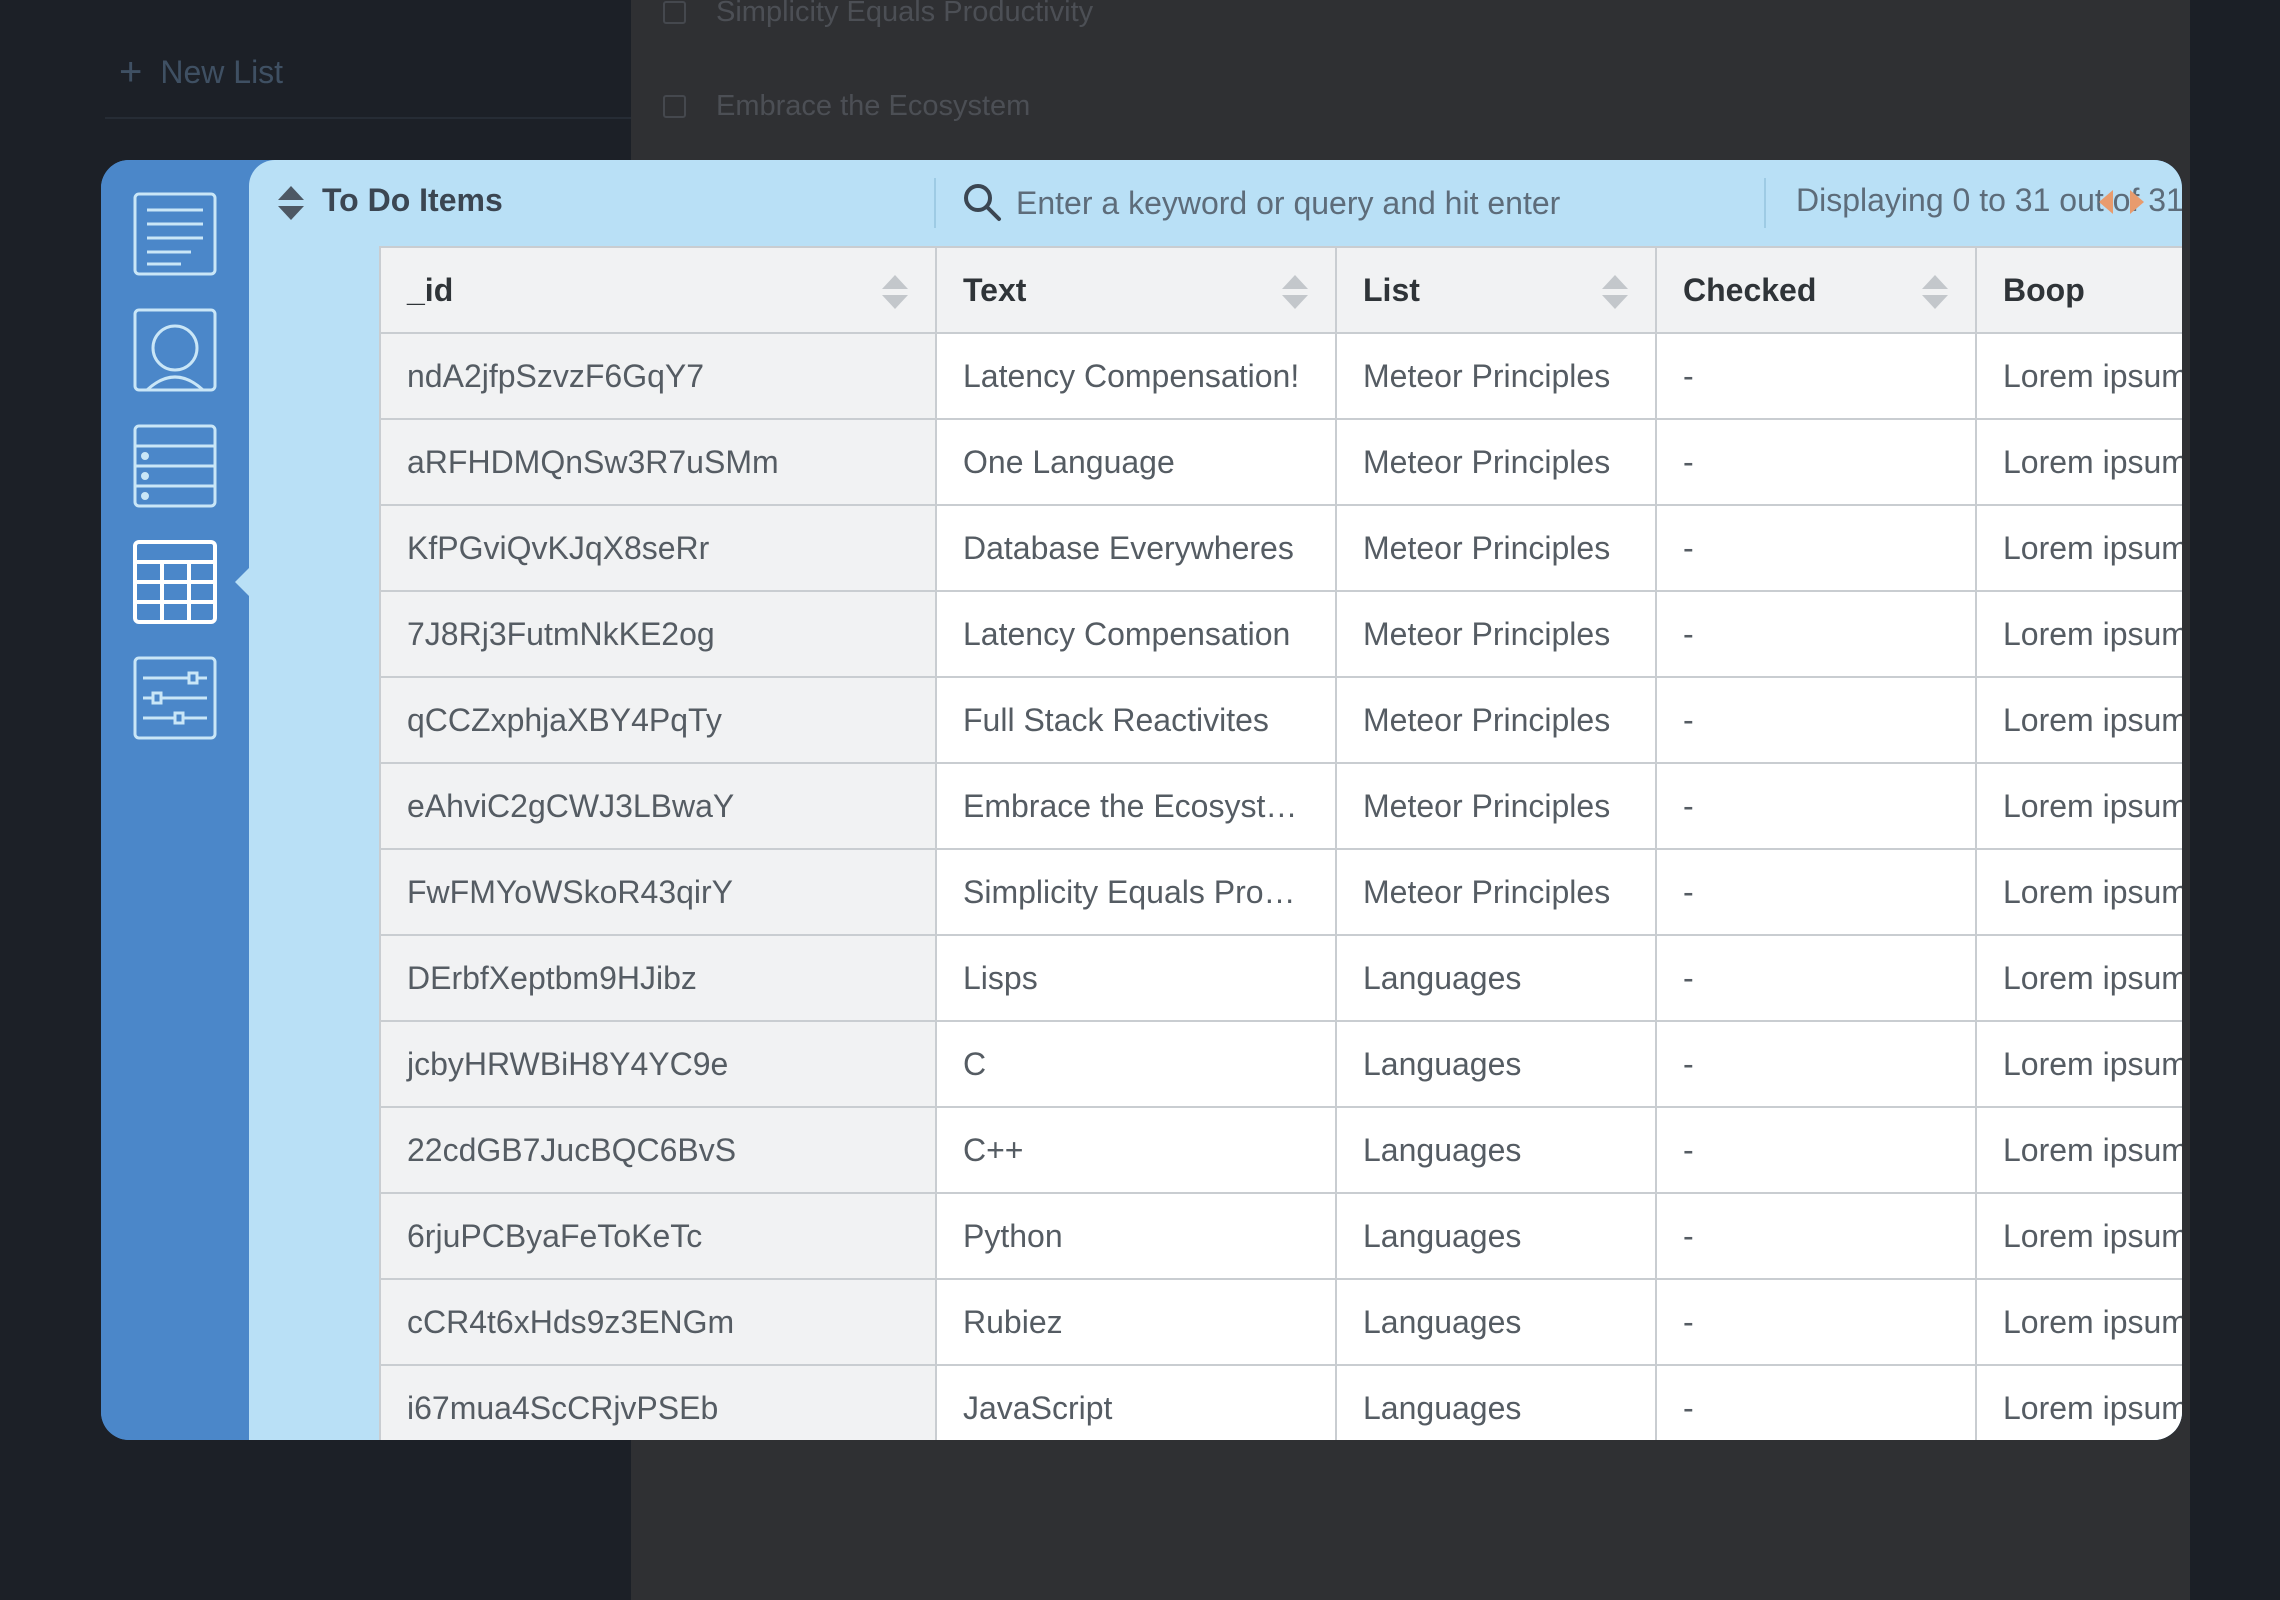  What do you see at coordinates (1136, 376) in the screenshot?
I see `text-cell: Latency Compensation!` at bounding box center [1136, 376].